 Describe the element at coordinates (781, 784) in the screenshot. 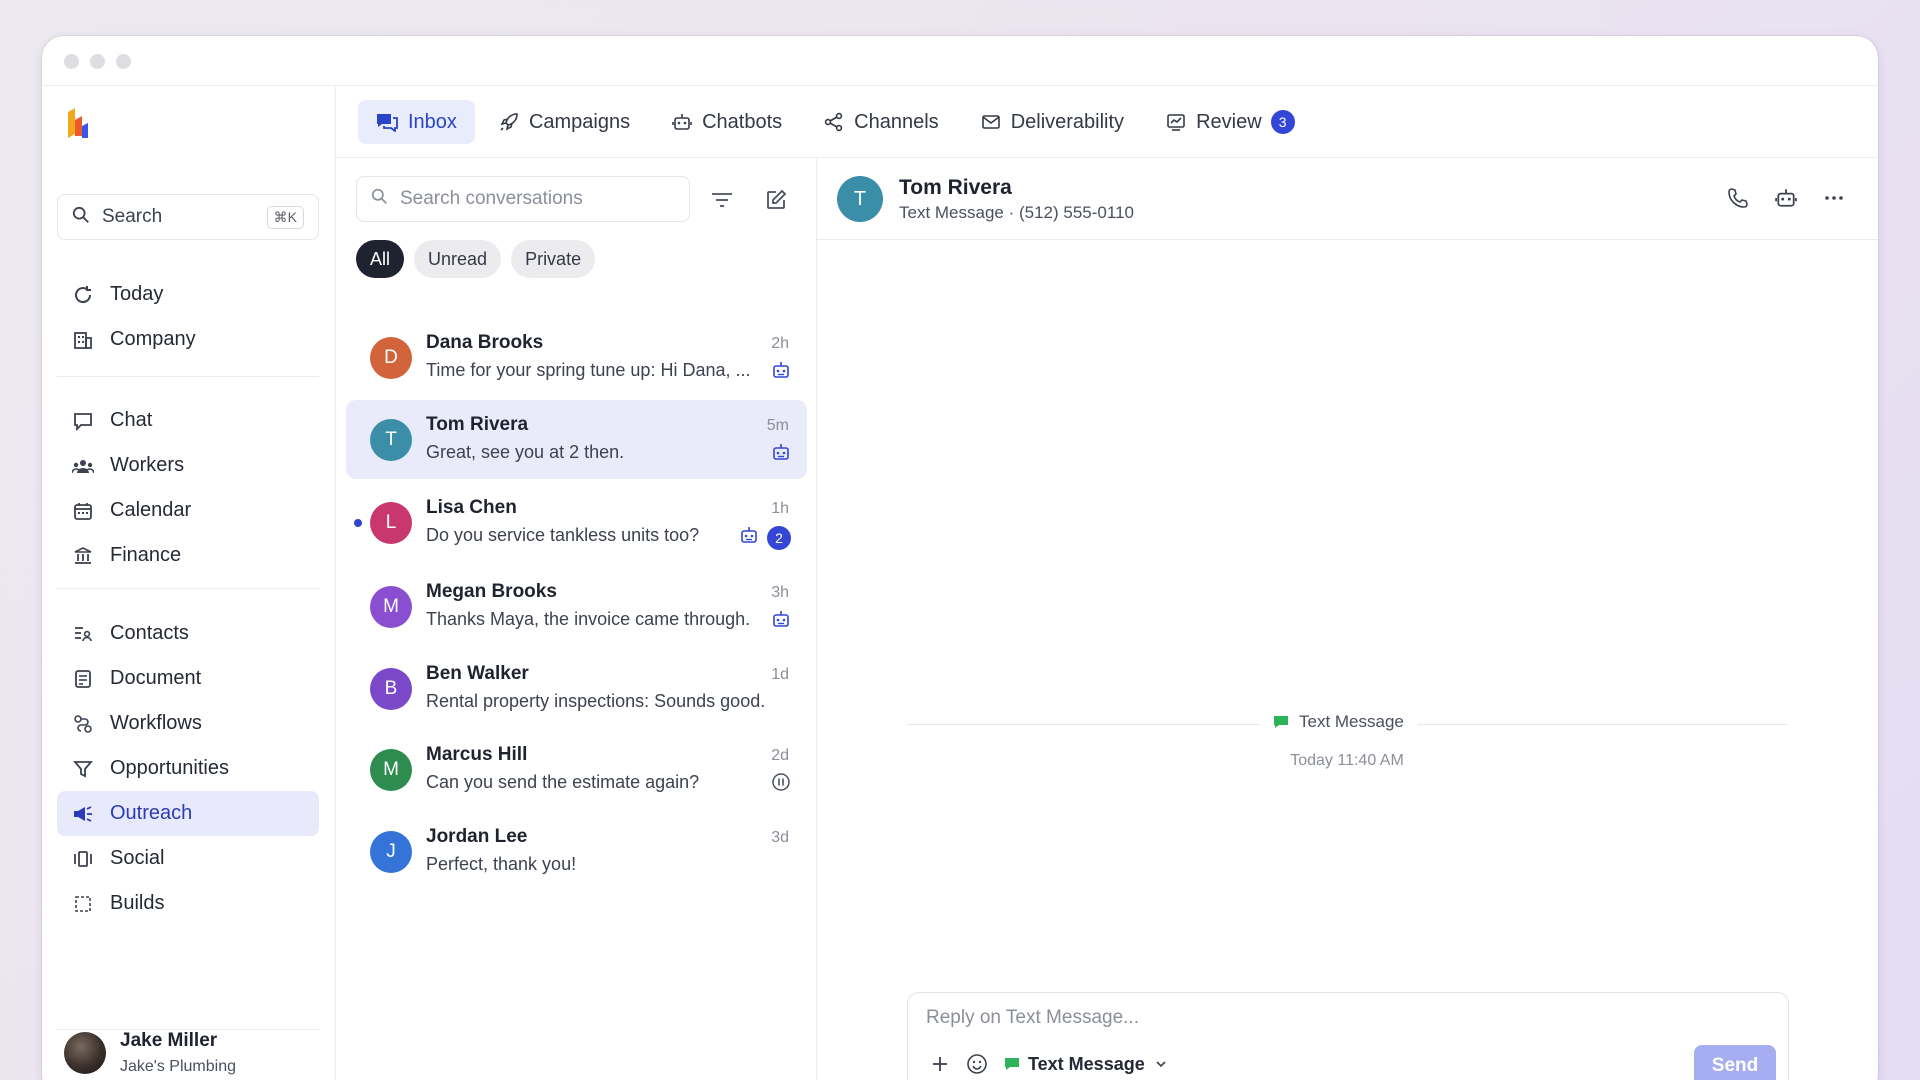

I see `pause-circle-icon` at that location.